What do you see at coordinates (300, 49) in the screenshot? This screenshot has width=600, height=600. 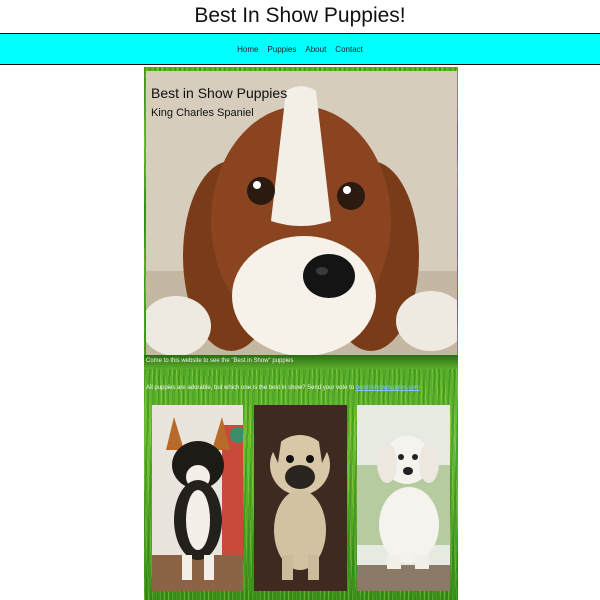 I see `navbar: Home Puppies About Contact` at bounding box center [300, 49].